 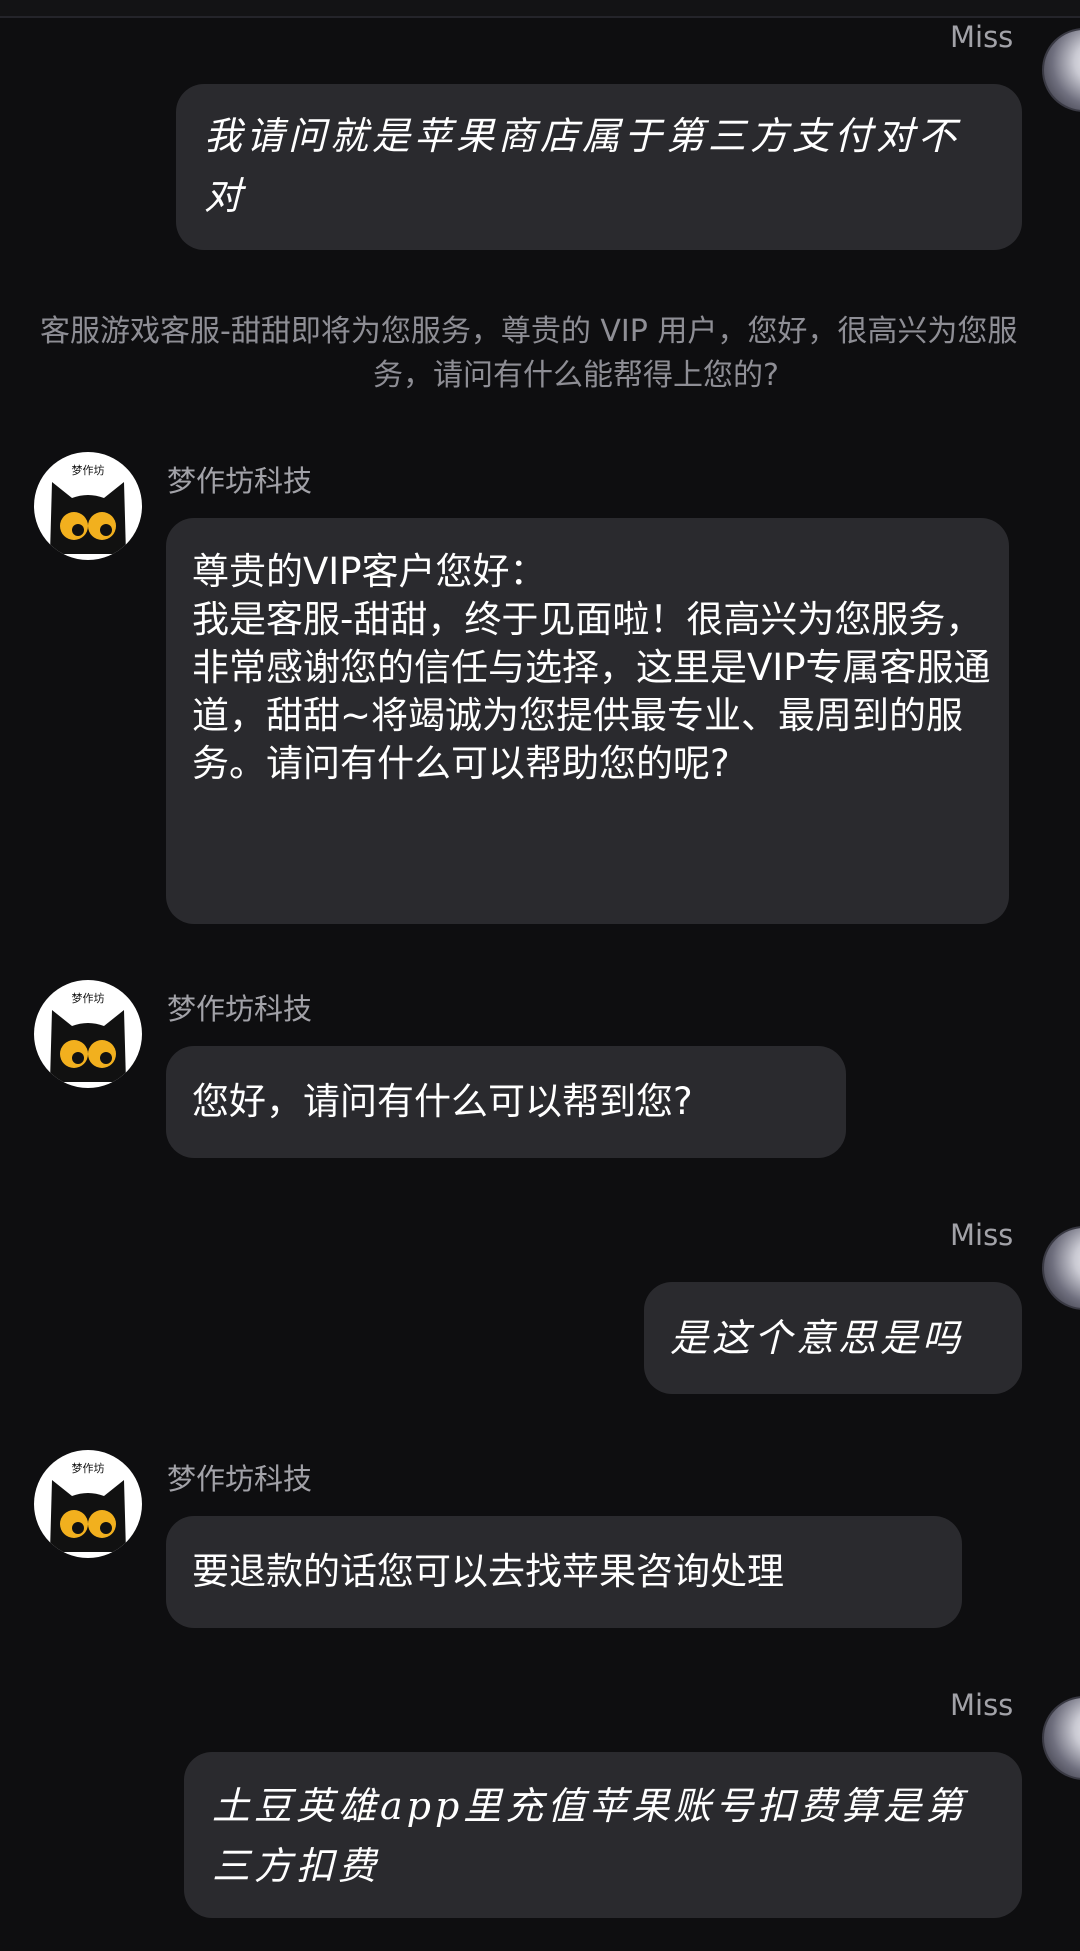 I want to click on bot-message-text: 要退款的话您可以去找苹果咨询处理, so click(x=488, y=1571).